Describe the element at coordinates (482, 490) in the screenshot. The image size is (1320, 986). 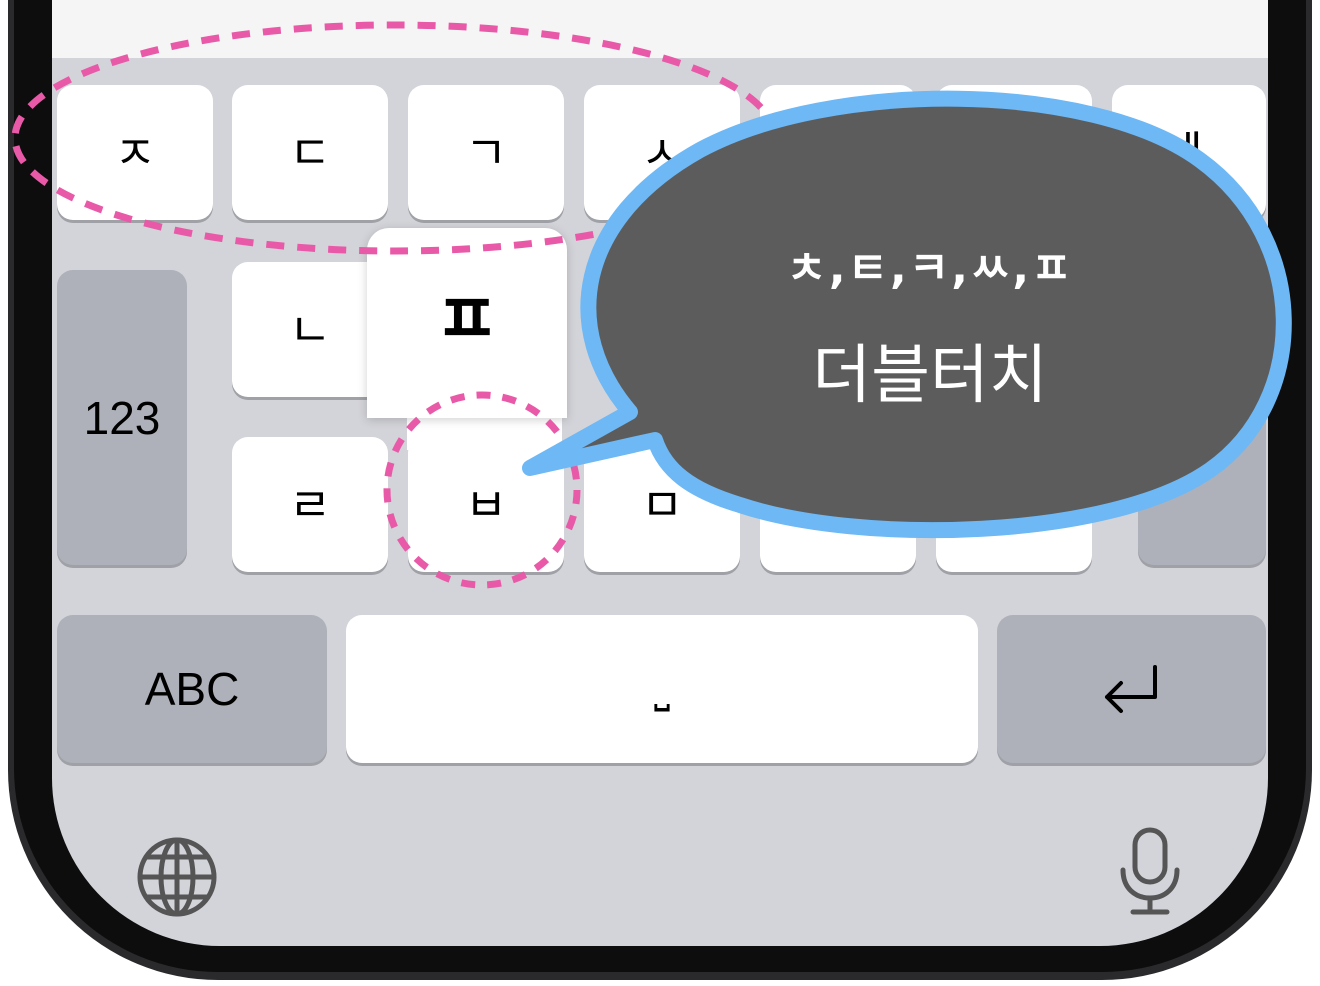
I see `key-highlight-dashed` at that location.